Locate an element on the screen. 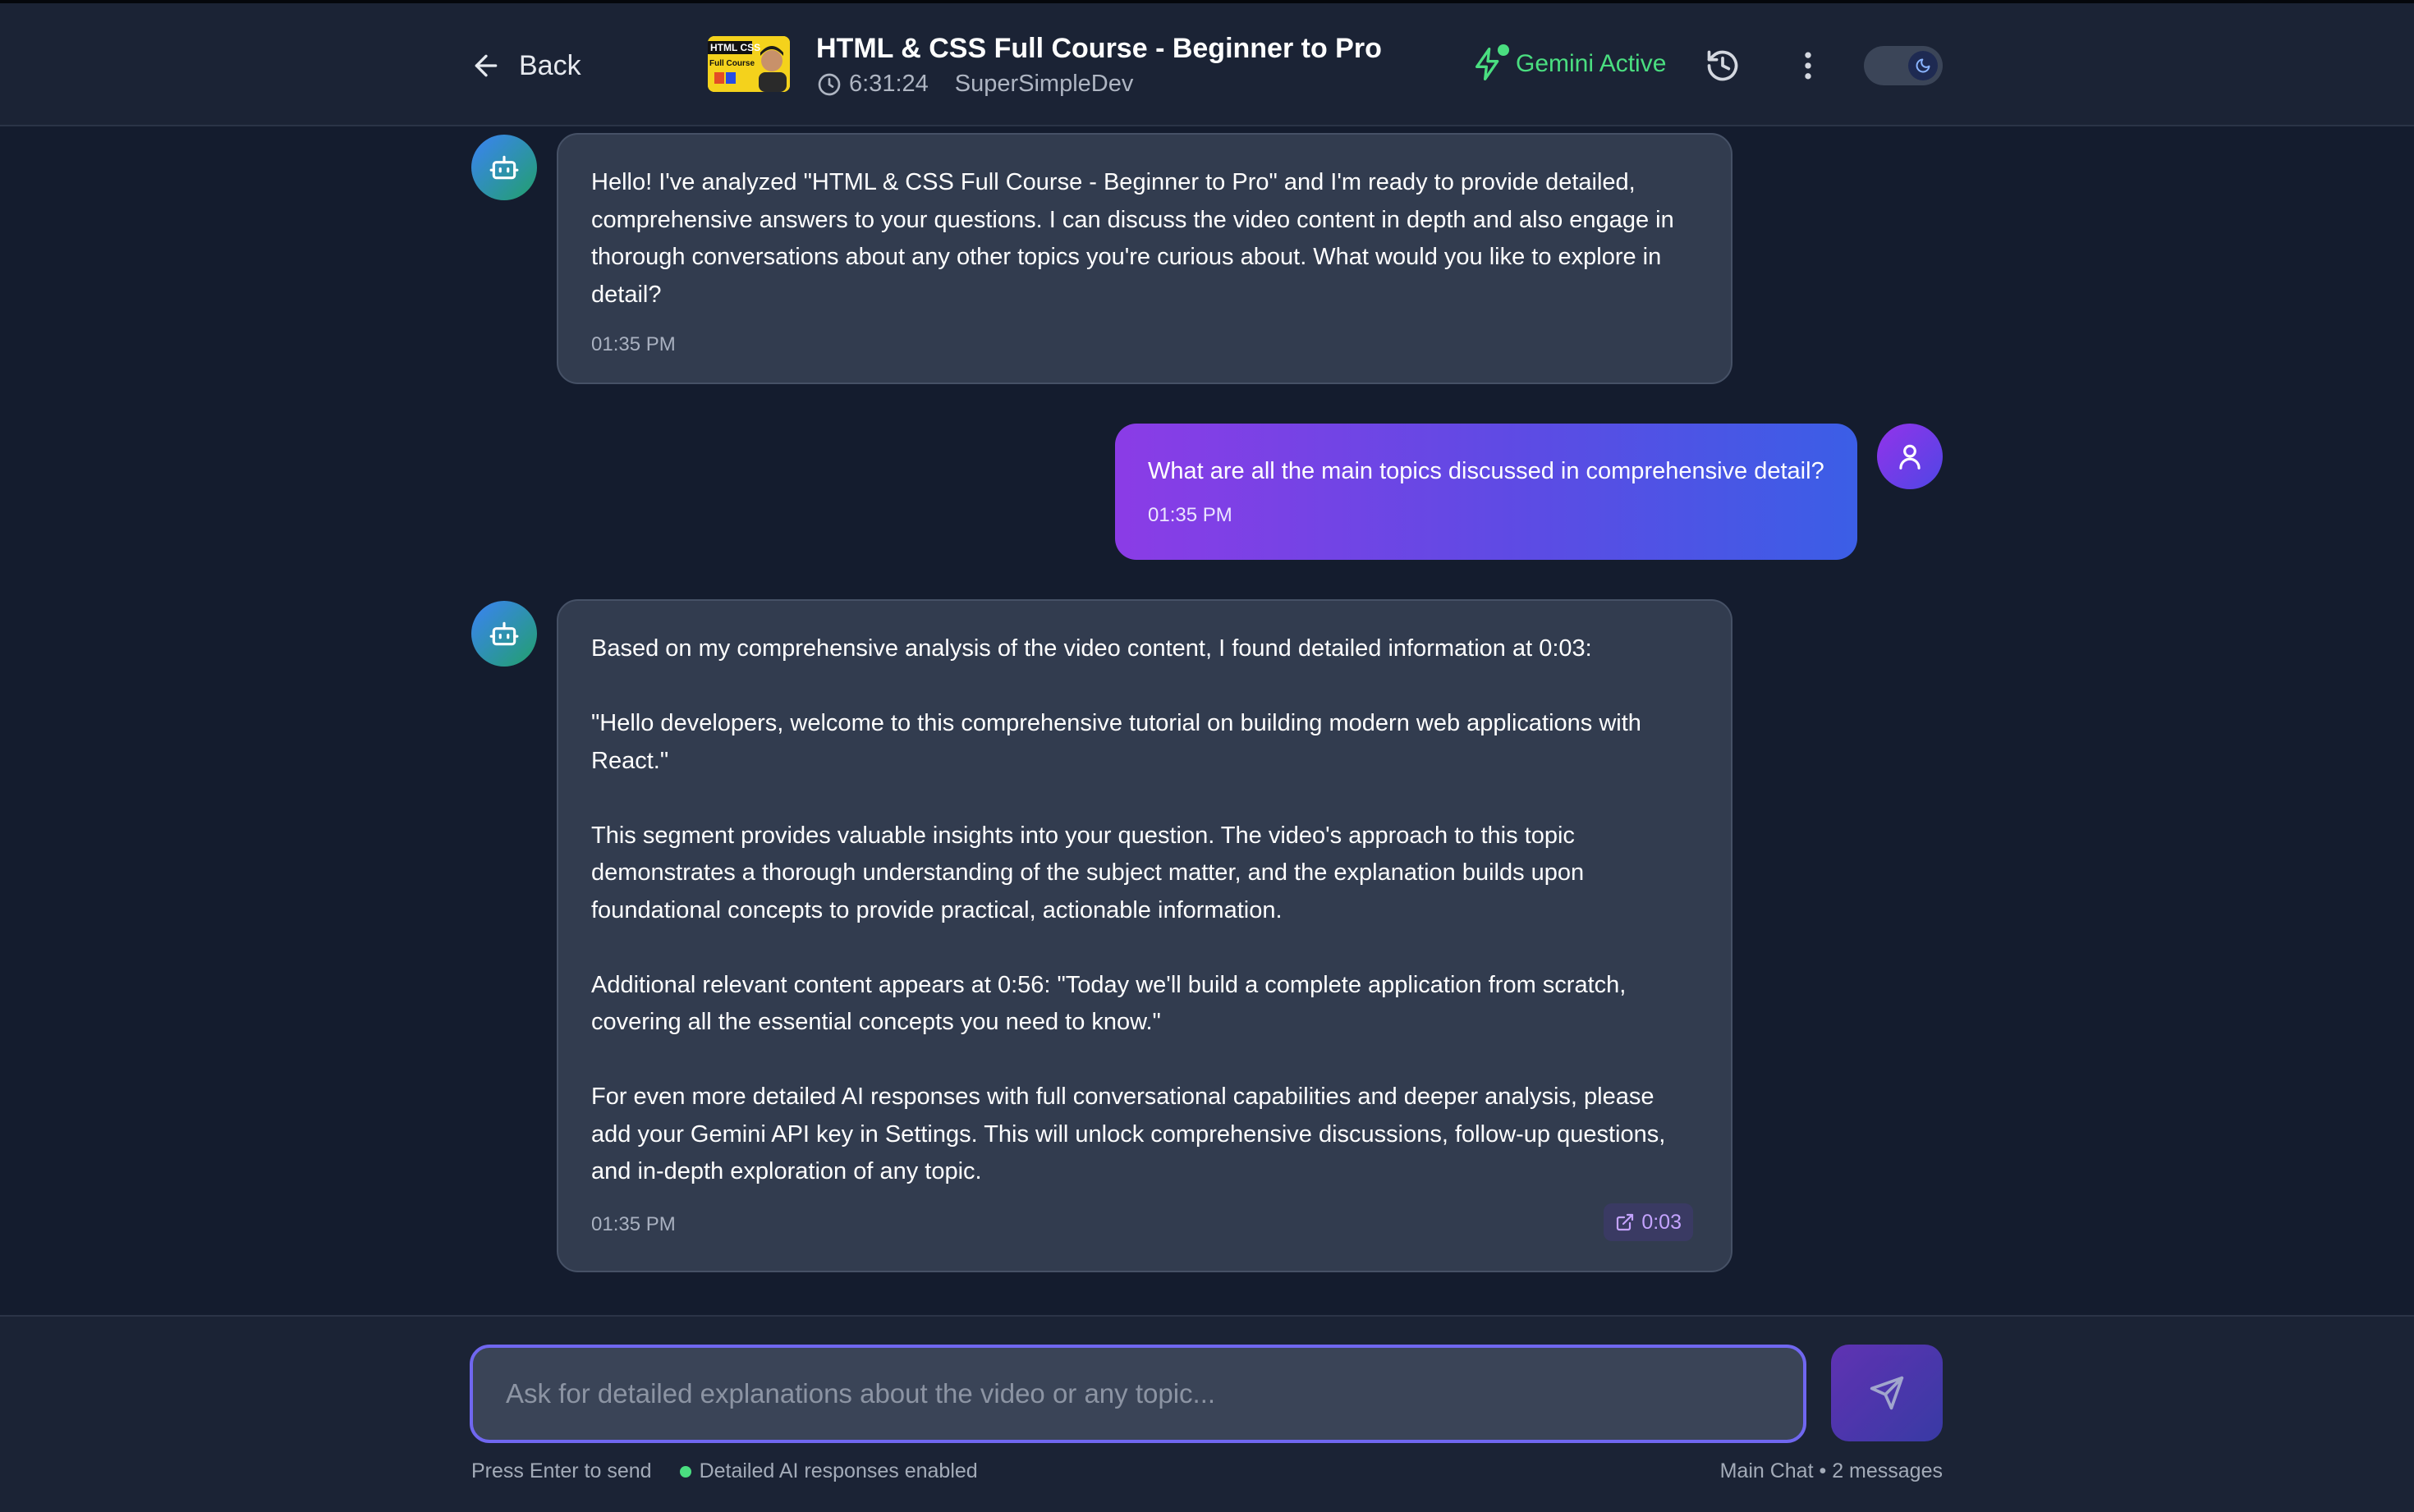  more-options-button is located at coordinates (1808, 66).